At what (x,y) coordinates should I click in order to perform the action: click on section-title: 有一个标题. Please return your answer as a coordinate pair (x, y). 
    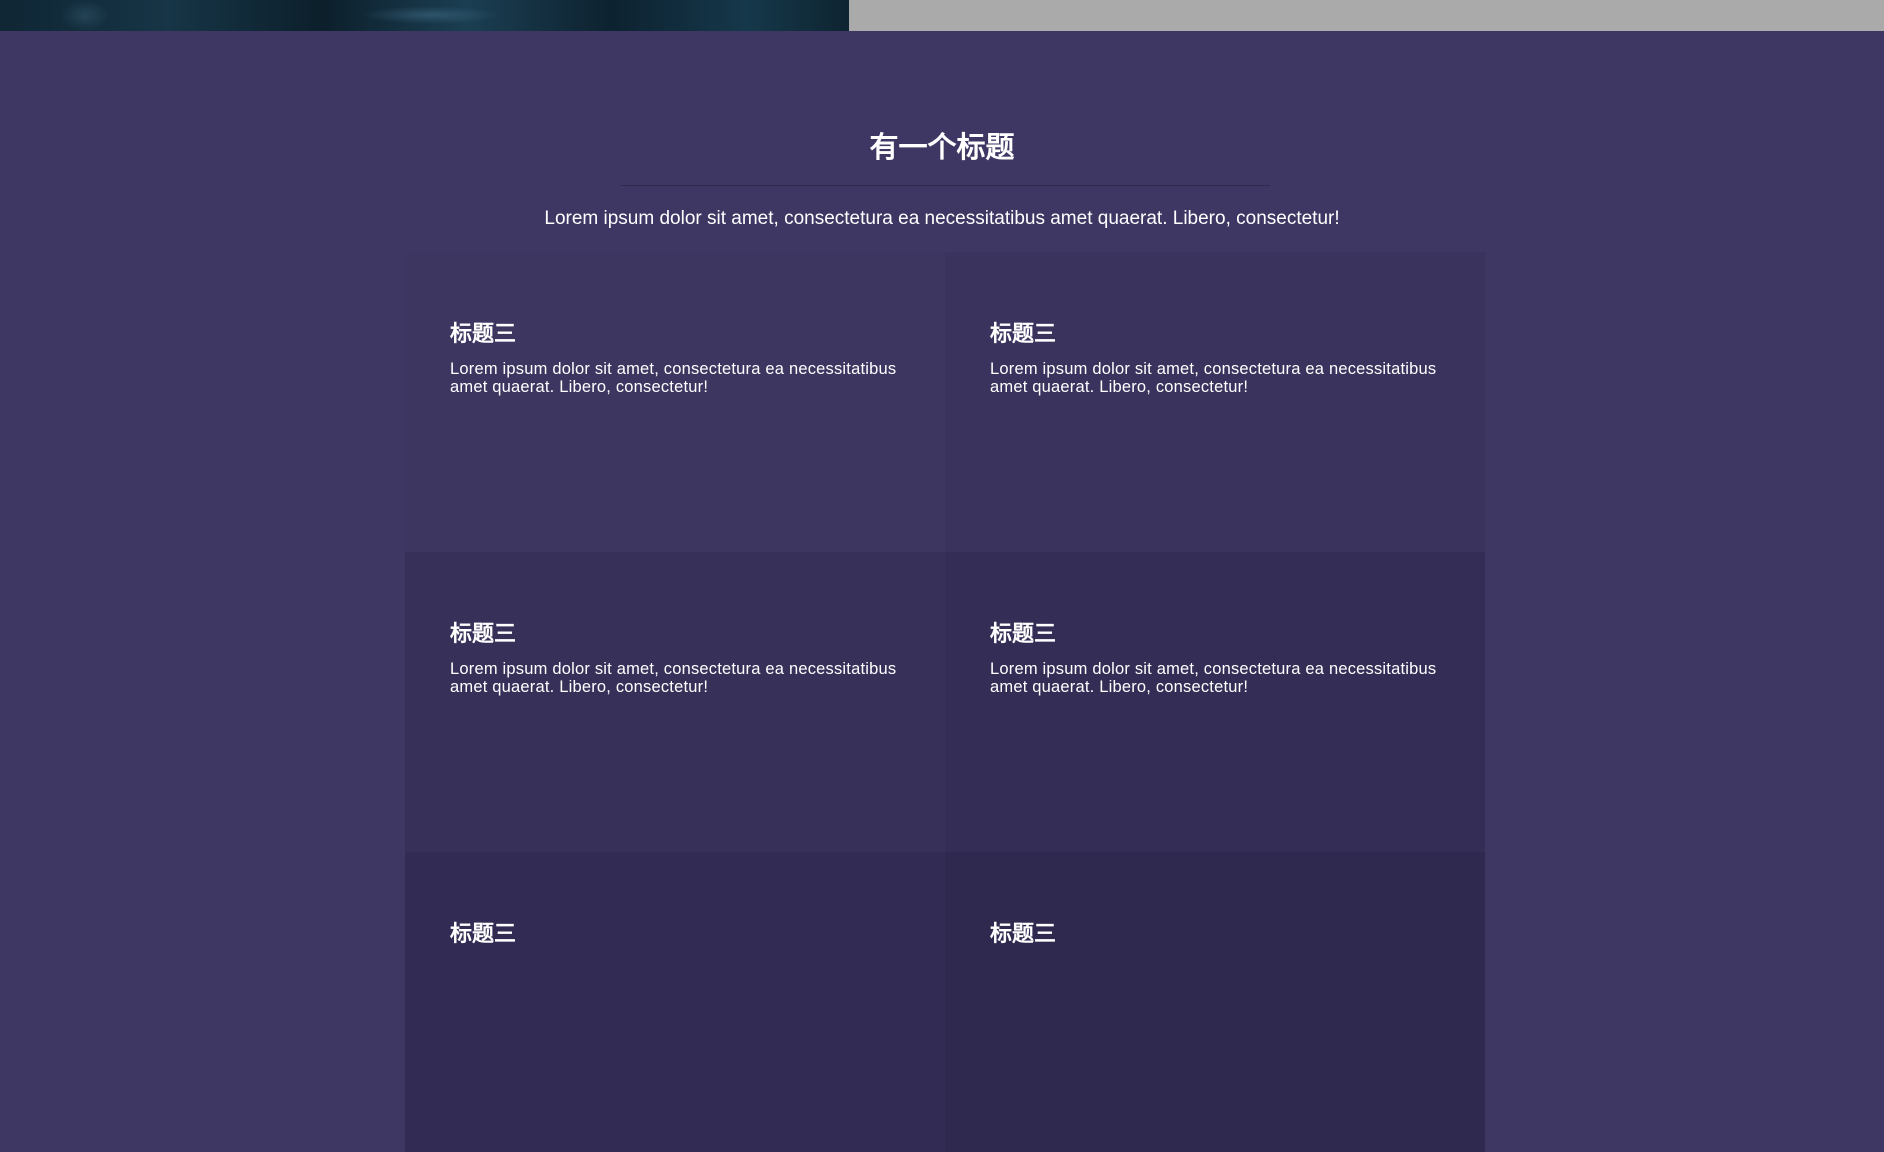
    Looking at the image, I should click on (942, 148).